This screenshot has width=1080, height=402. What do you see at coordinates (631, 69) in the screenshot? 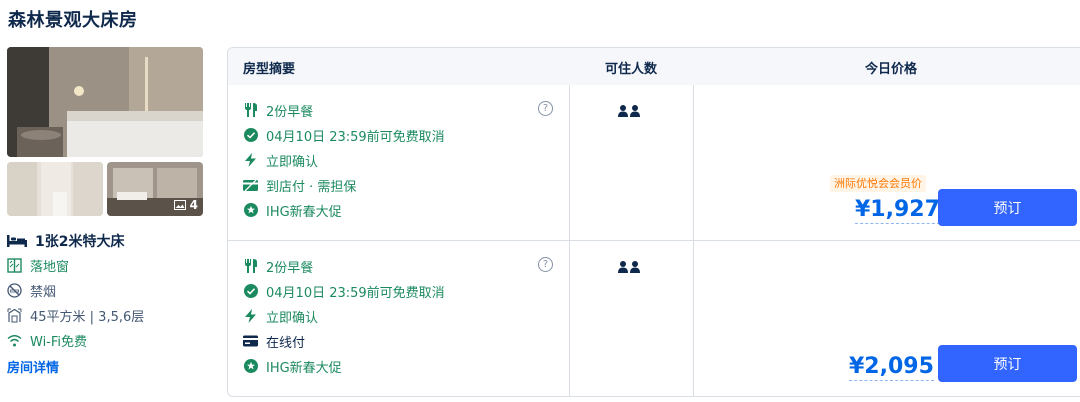
I see `header-guests: 可住人数` at bounding box center [631, 69].